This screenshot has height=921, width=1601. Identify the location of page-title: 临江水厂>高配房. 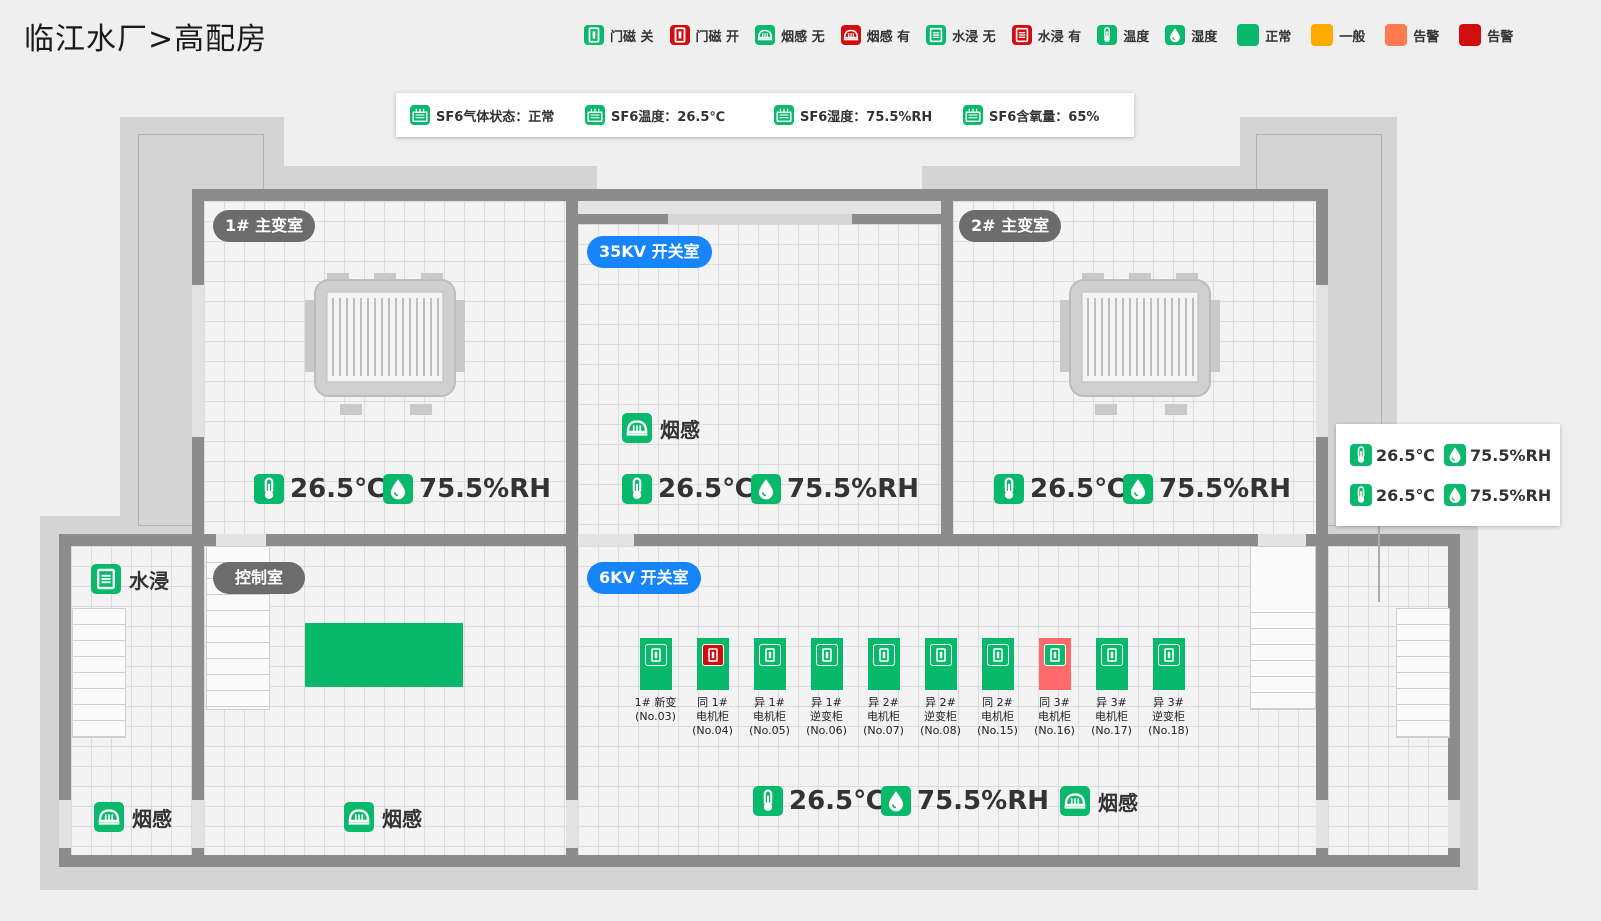
(146, 39).